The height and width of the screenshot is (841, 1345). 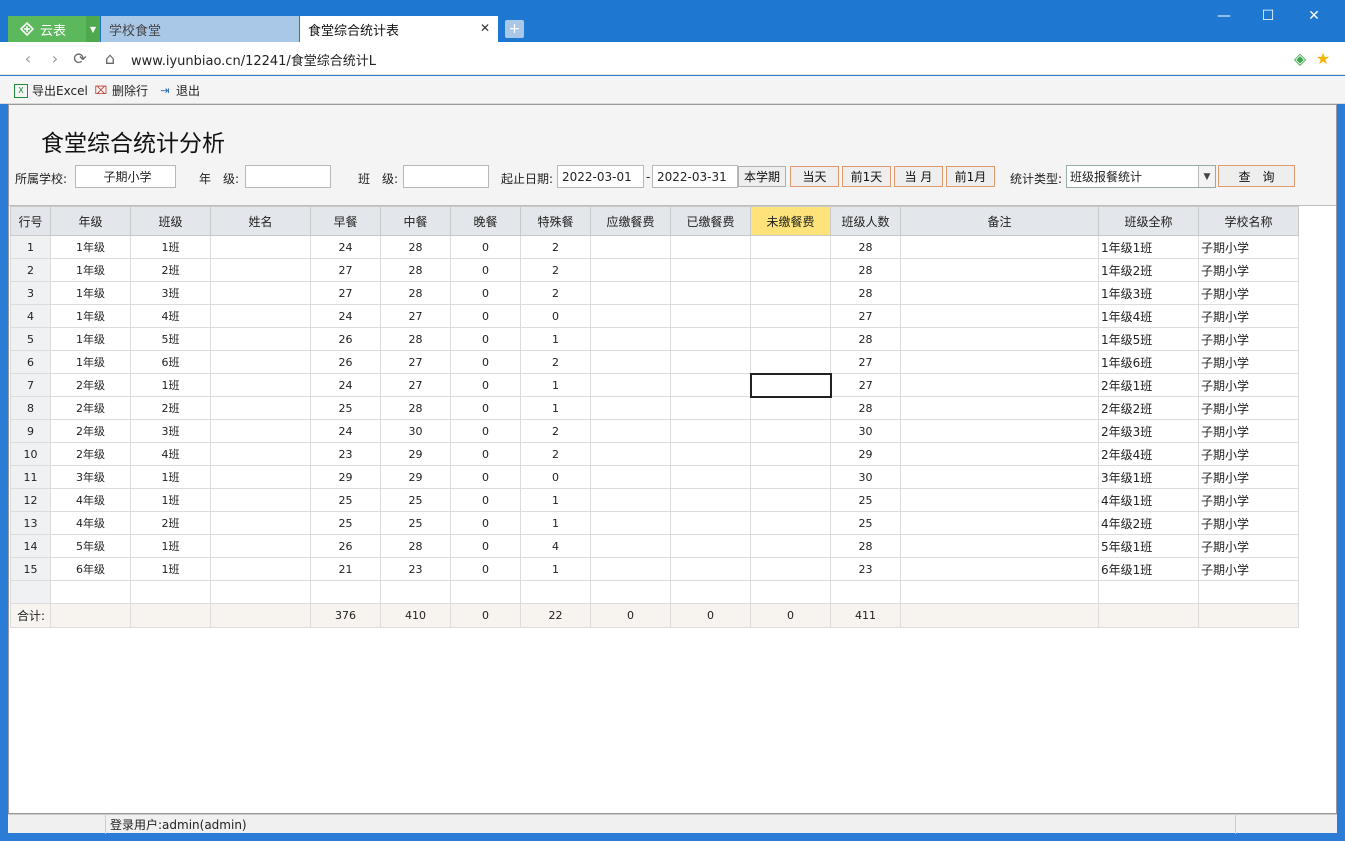 What do you see at coordinates (30, 546) in the screenshot?
I see `row-number-cell: 14` at bounding box center [30, 546].